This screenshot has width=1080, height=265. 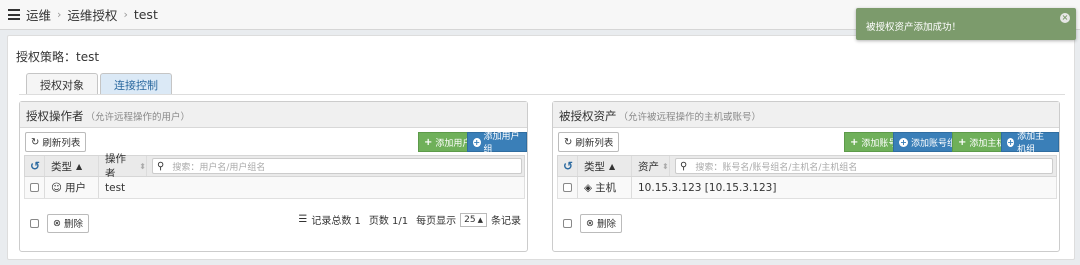 I want to click on close-icon: ×, so click(x=1065, y=18).